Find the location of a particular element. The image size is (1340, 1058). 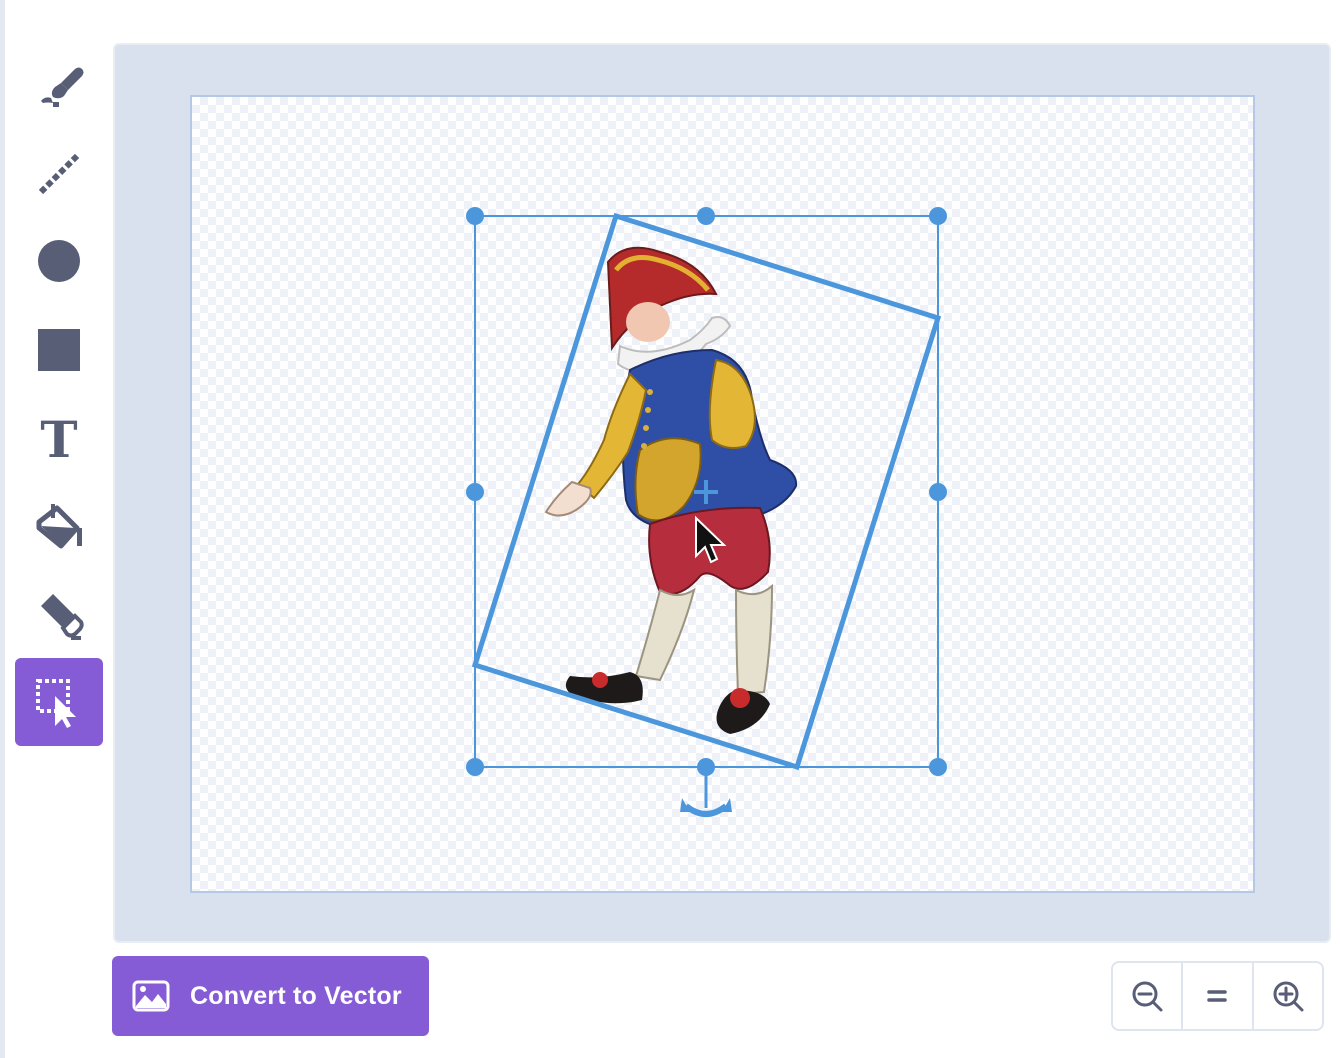

tool-eraser is located at coordinates (59, 614).